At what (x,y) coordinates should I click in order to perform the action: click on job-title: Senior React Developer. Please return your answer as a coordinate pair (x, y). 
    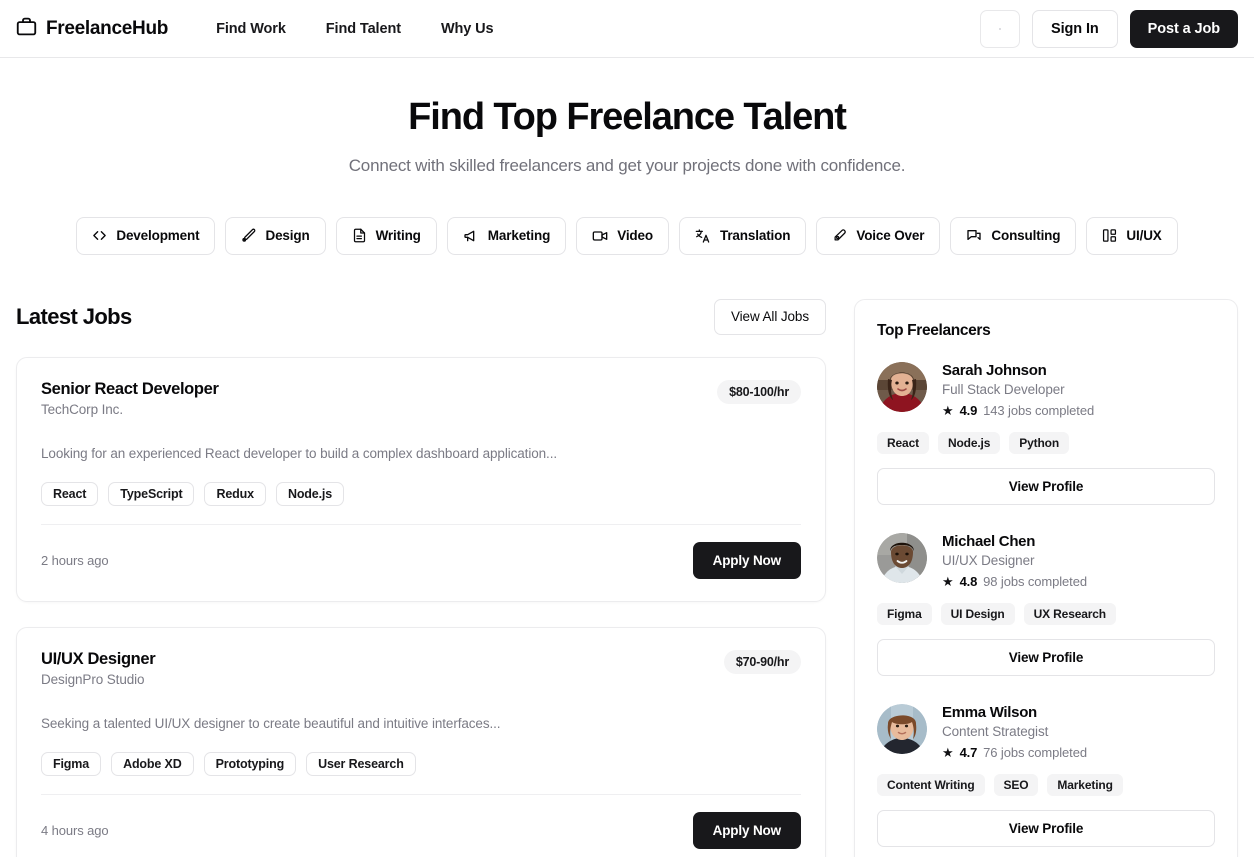
    Looking at the image, I should click on (130, 388).